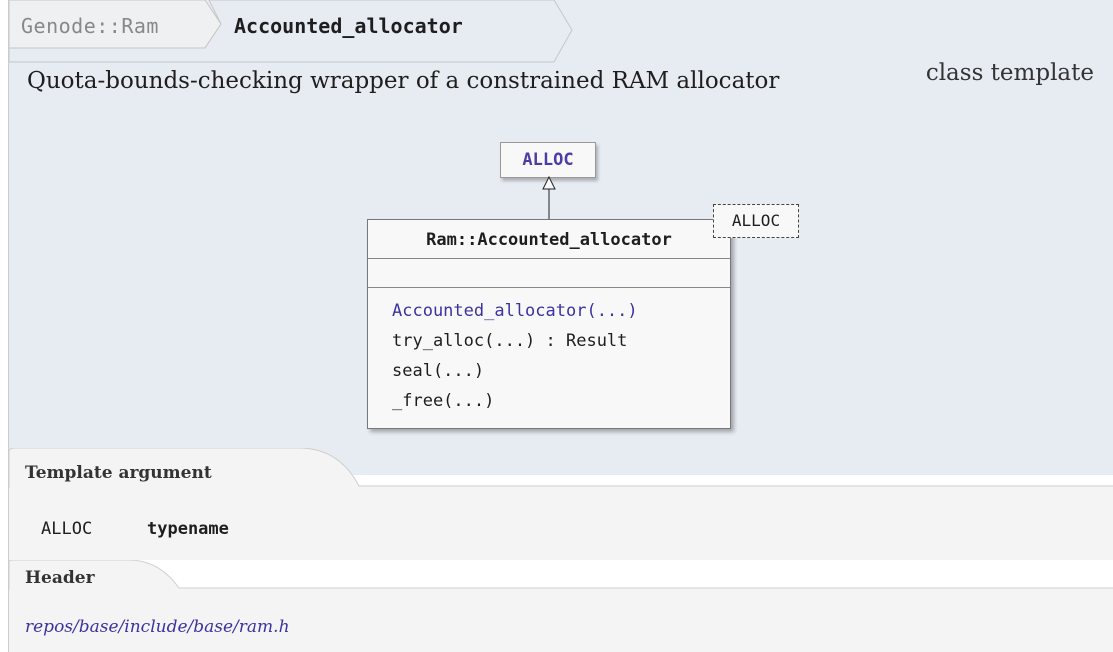 The image size is (1113, 652). I want to click on template-argument-heading: Template argument, so click(118, 473).